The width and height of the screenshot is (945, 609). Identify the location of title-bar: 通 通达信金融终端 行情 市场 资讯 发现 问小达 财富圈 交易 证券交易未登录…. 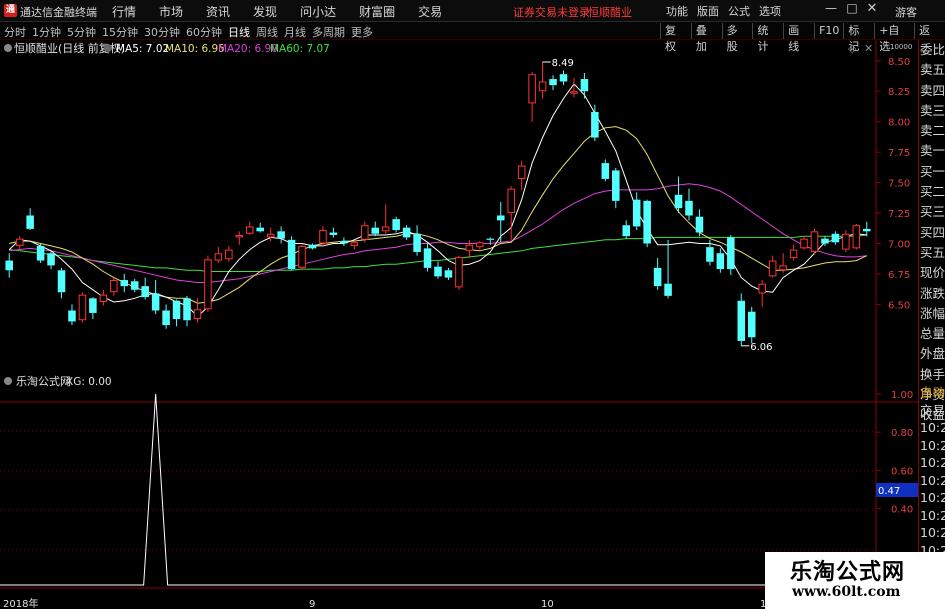
(472, 11).